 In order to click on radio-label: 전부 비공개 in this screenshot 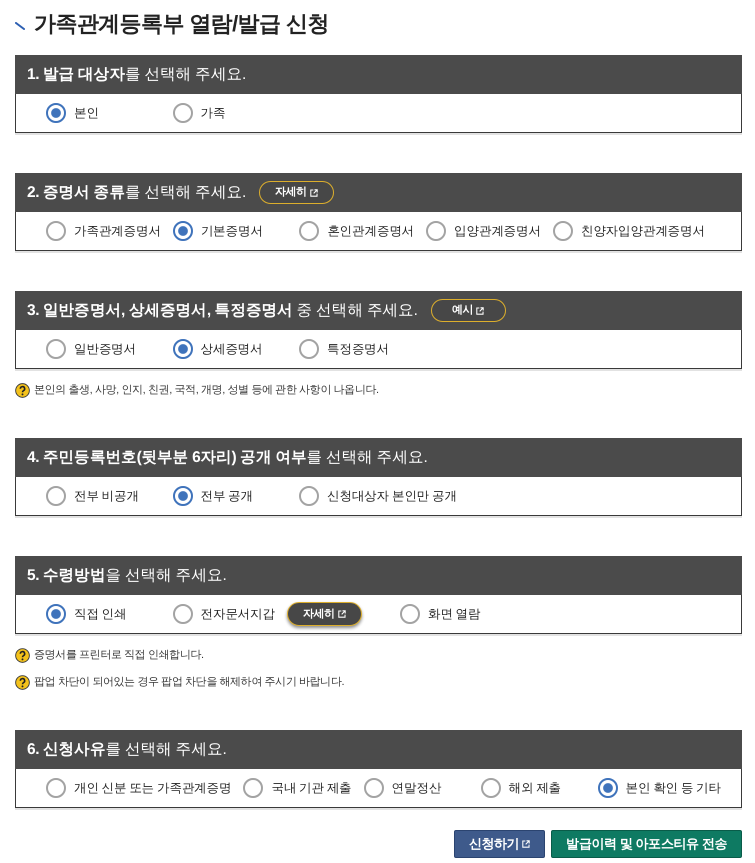, I will do `click(106, 496)`.